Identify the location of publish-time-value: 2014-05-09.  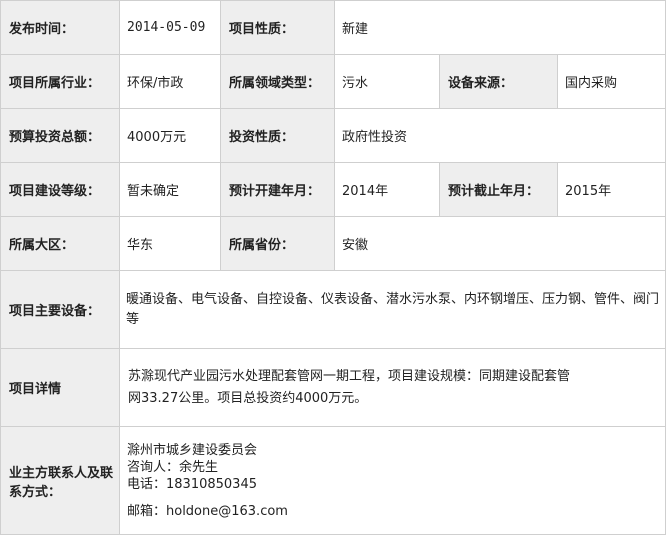
(170, 27).